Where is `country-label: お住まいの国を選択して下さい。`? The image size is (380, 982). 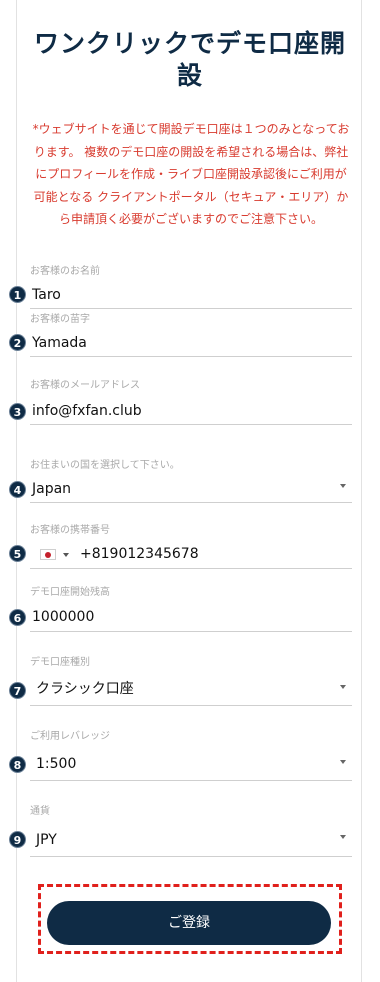
country-label: お住まいの国を選択して下さい。 is located at coordinates (105, 465).